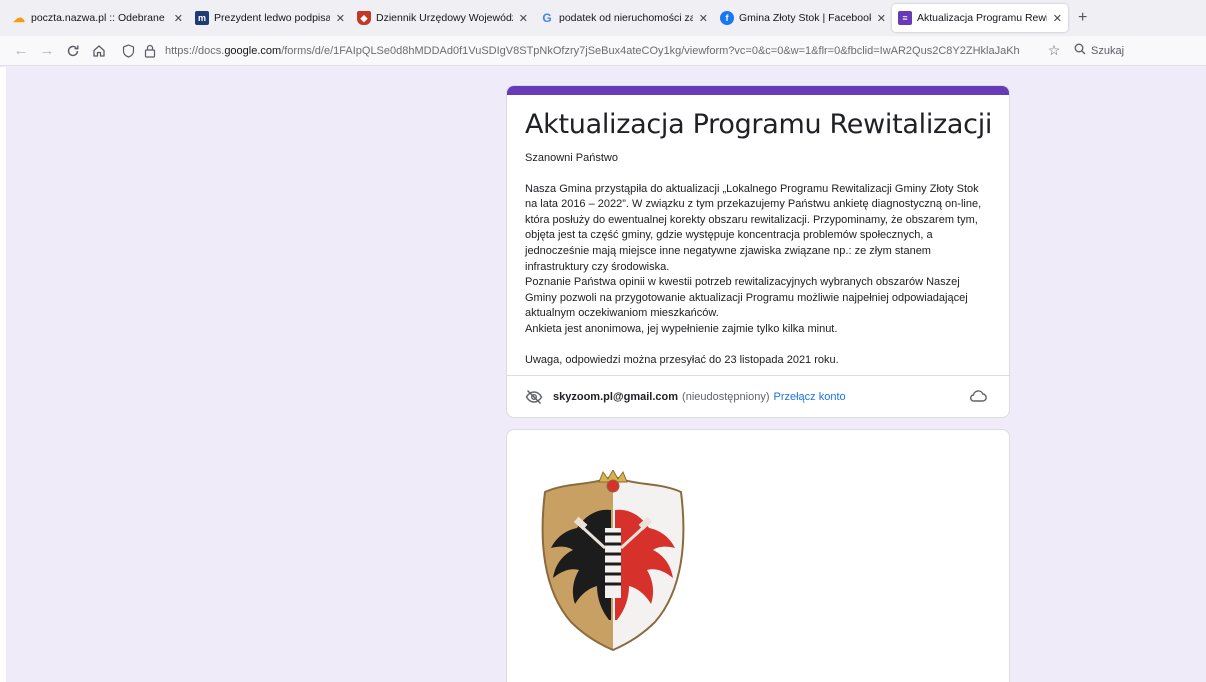 The image size is (1206, 682). I want to click on search-icon, so click(1080, 50).